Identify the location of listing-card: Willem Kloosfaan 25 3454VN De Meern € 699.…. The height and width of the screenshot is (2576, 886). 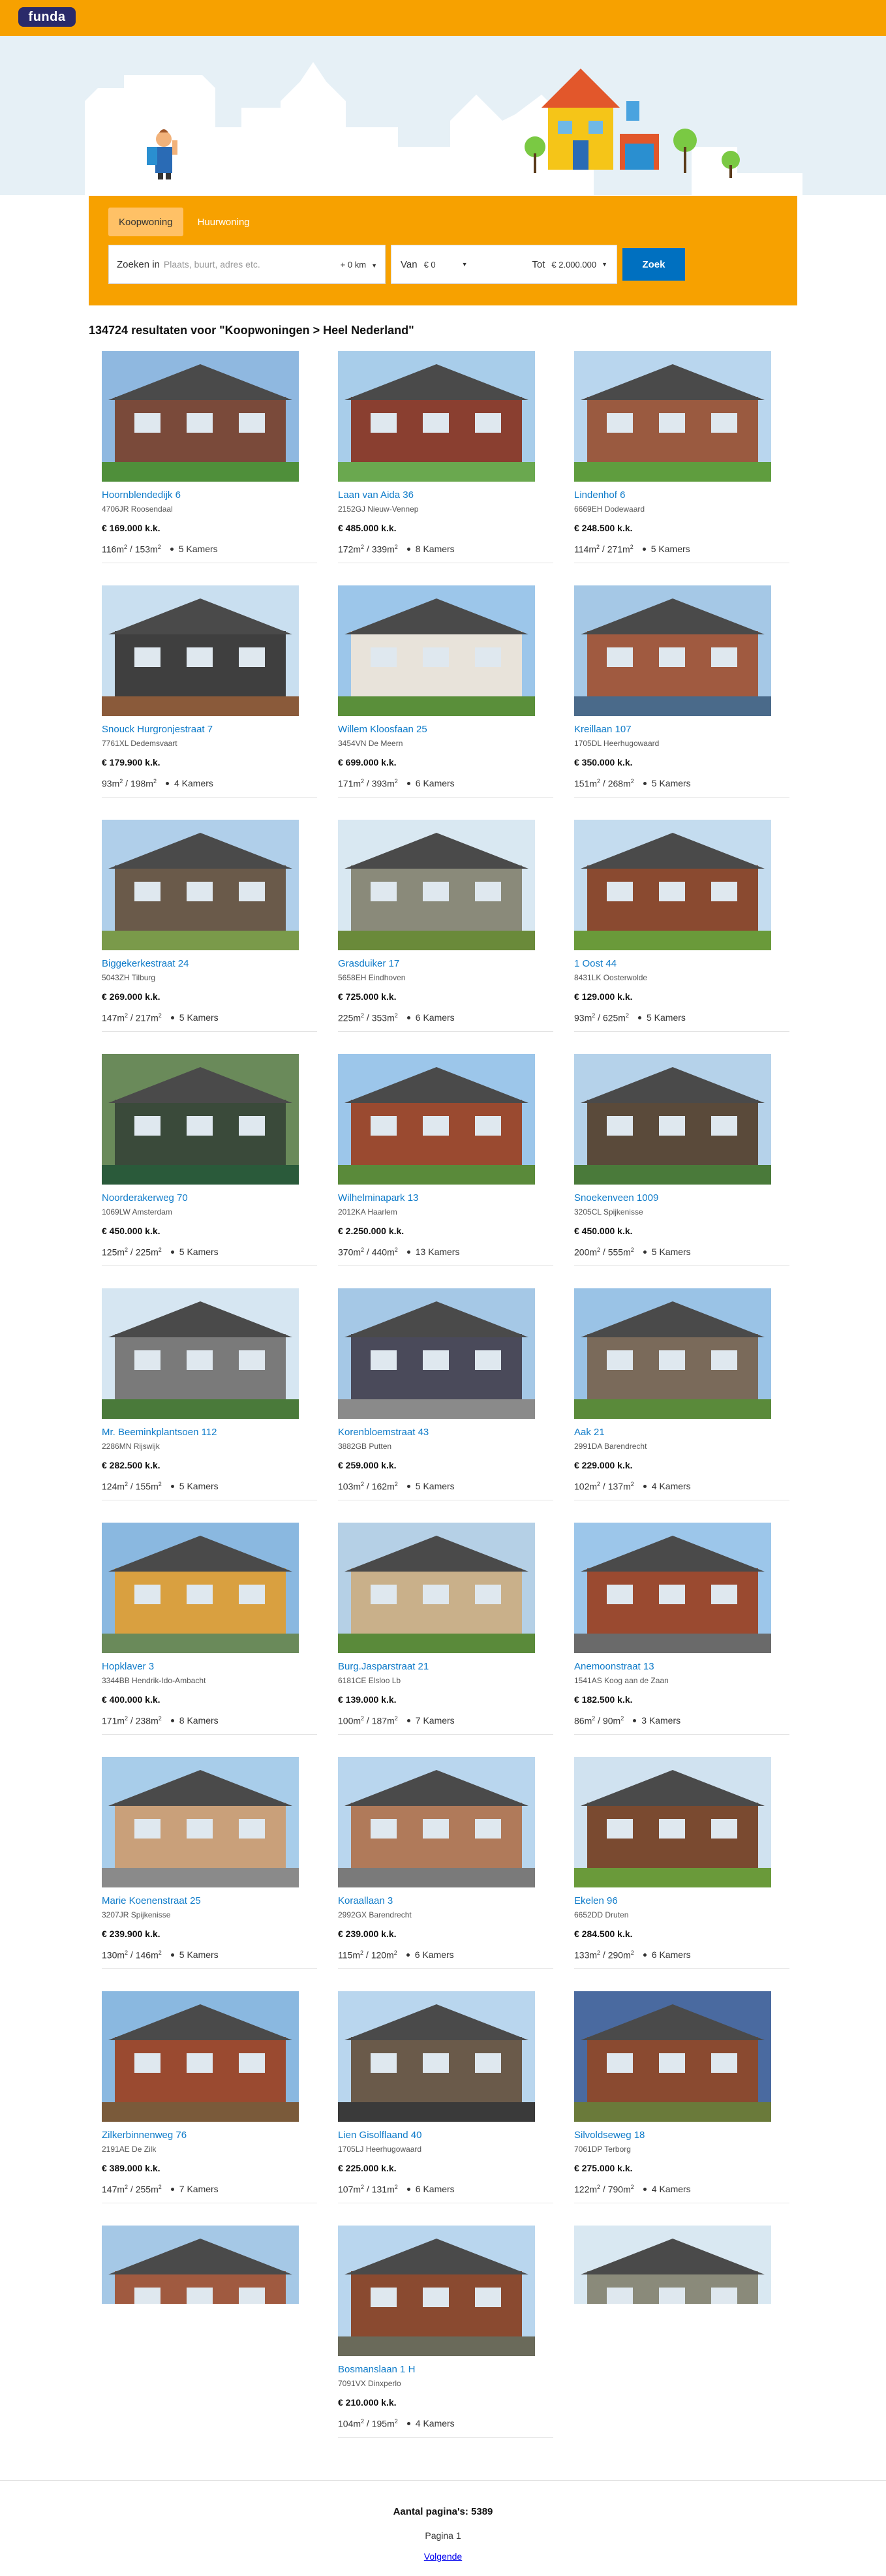
(446, 692).